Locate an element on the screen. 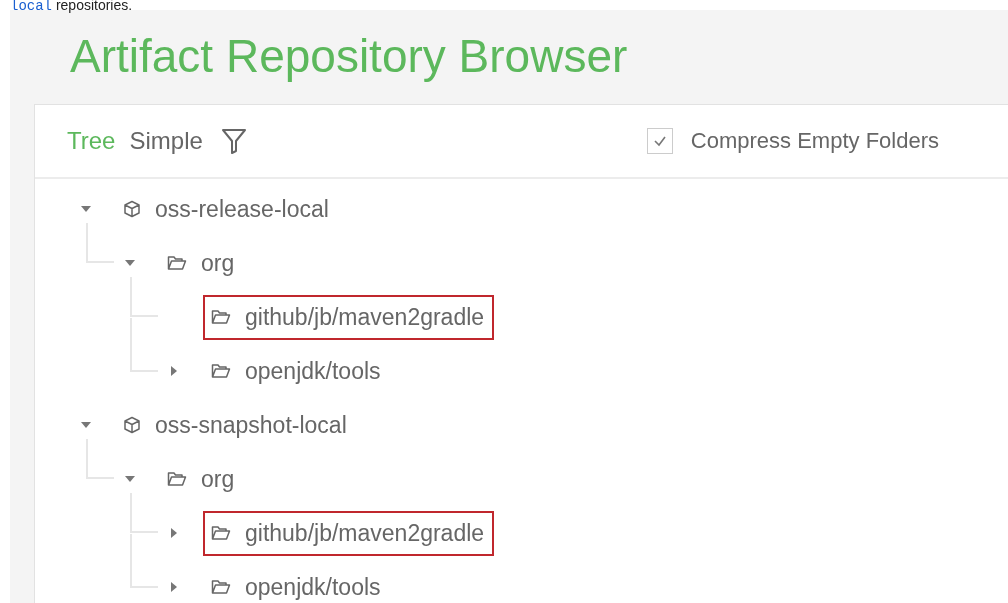 The height and width of the screenshot is (603, 1008). tree-item: oss-snapshot-local is located at coordinates (251, 425).